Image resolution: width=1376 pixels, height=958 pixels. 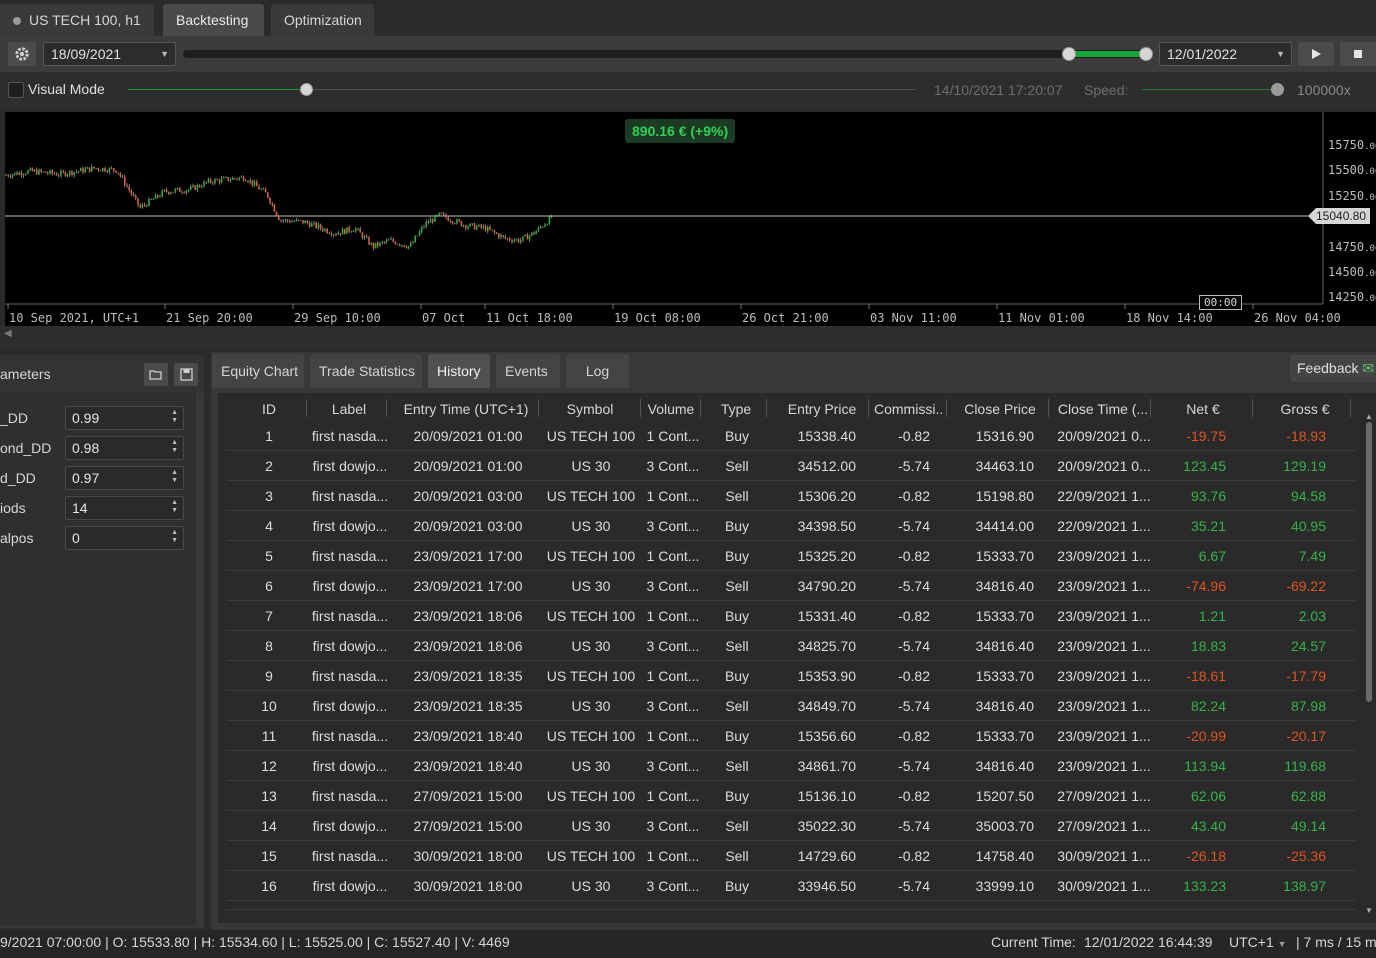 I want to click on column-header: Label, so click(x=349, y=409).